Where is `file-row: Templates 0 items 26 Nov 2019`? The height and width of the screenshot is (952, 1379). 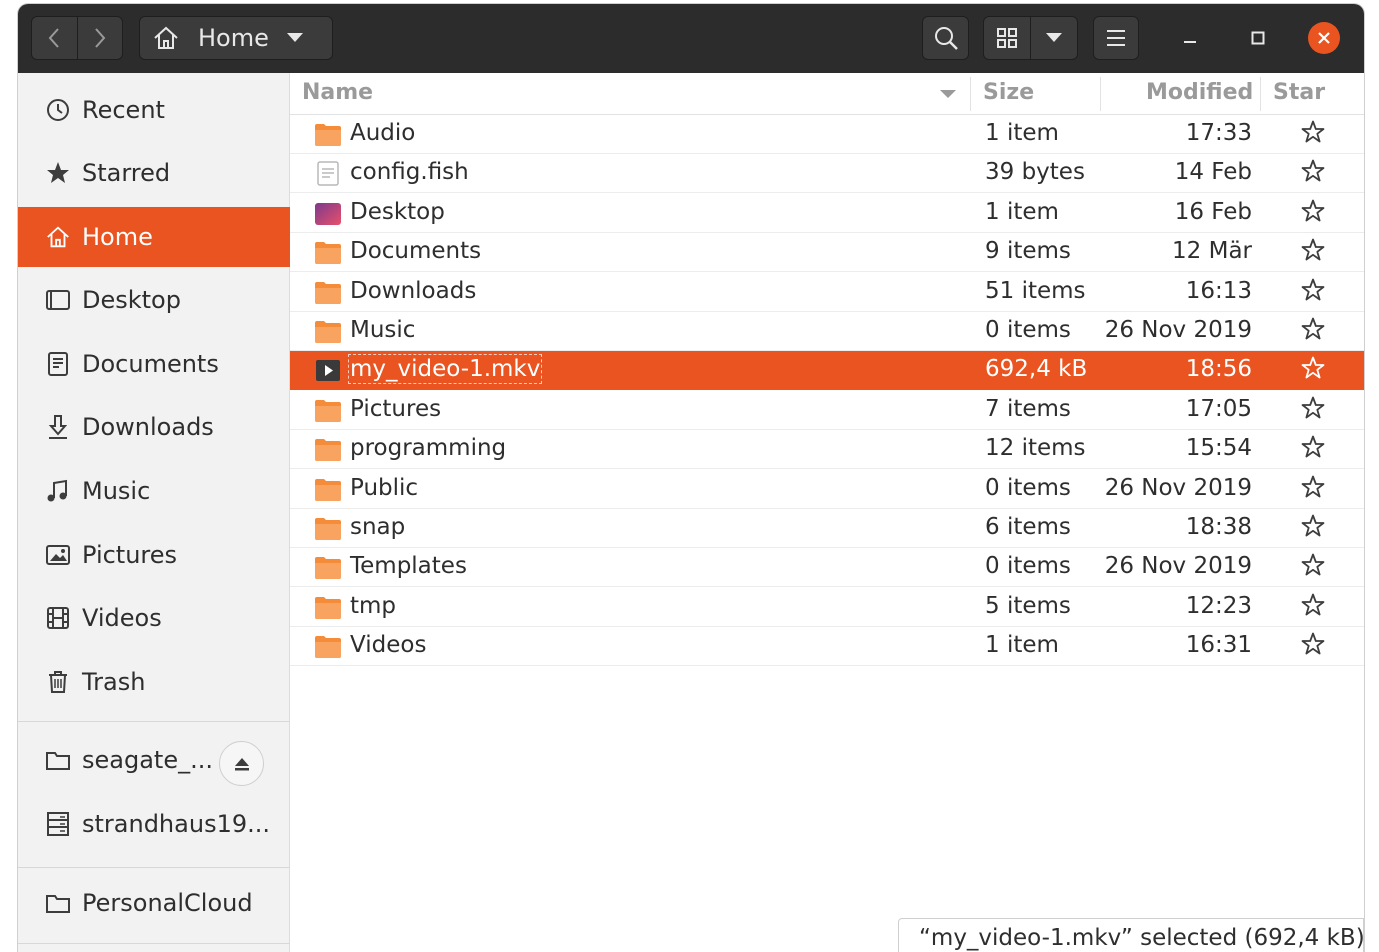
file-row: Templates 0 items 26 Nov 2019 is located at coordinates (827, 568).